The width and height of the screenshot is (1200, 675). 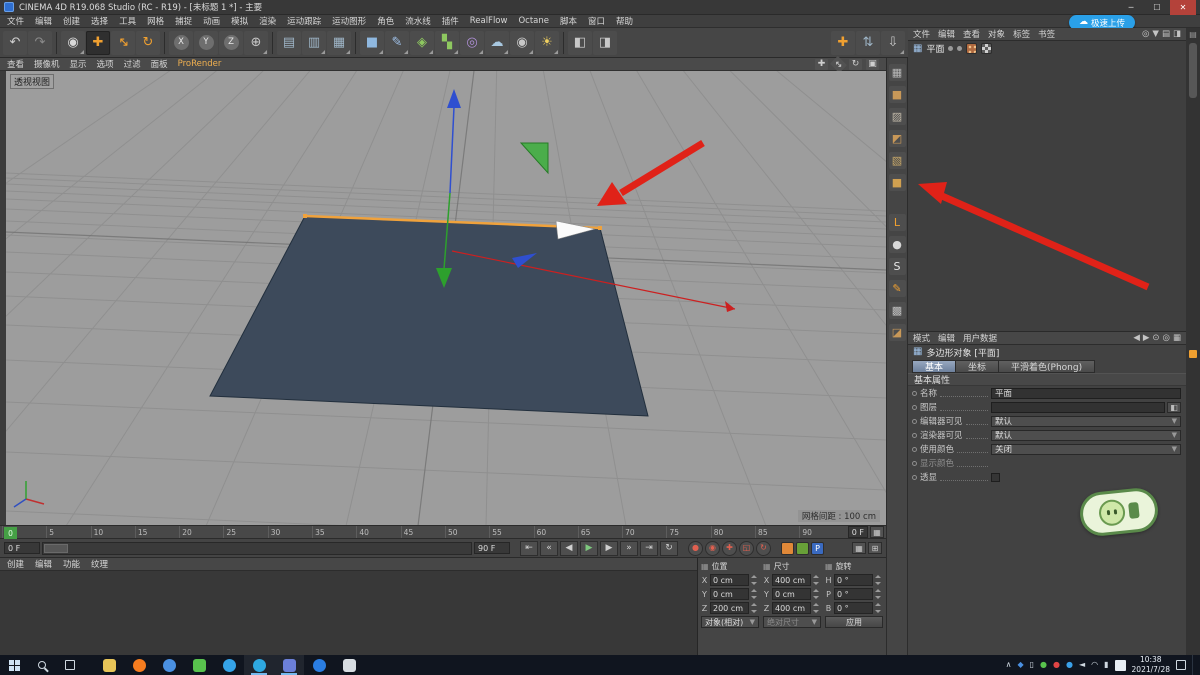 What do you see at coordinates (314, 42) in the screenshot?
I see `render-picture-viewer-icon: ▥` at bounding box center [314, 42].